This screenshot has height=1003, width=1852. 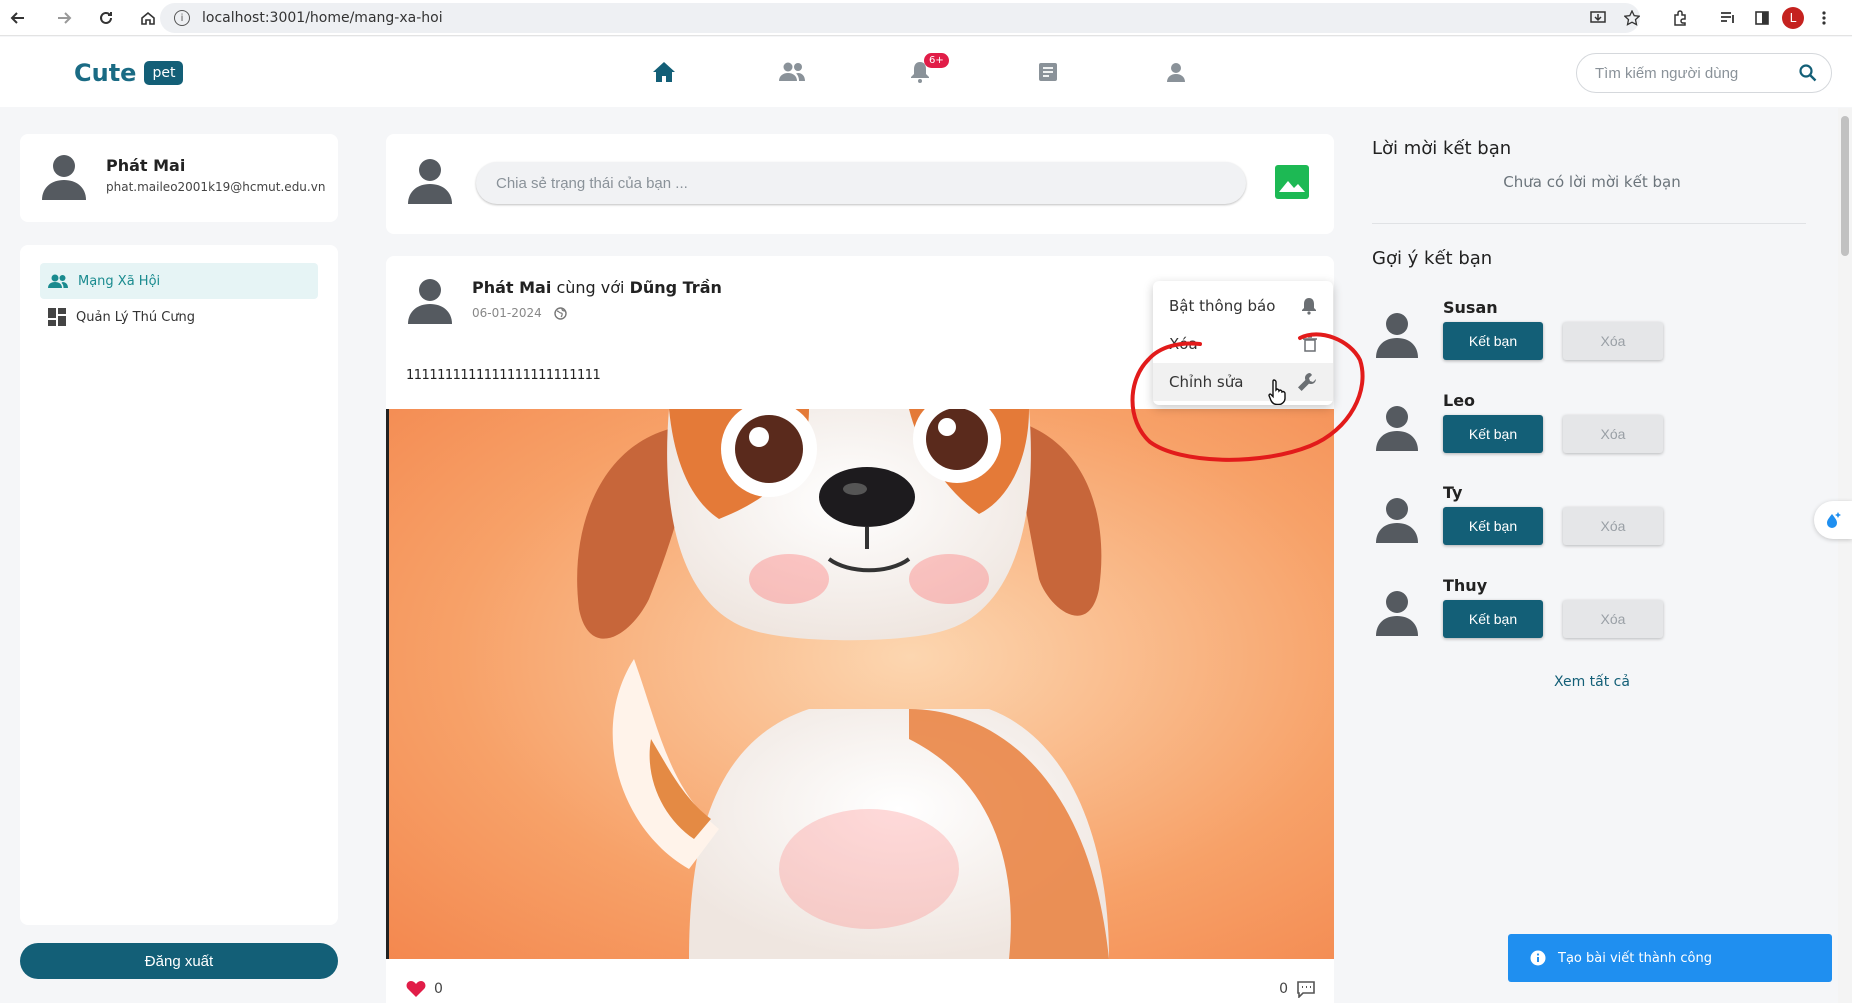 I want to click on menu-item-edit: Chỉnh sửa, so click(x=1243, y=382).